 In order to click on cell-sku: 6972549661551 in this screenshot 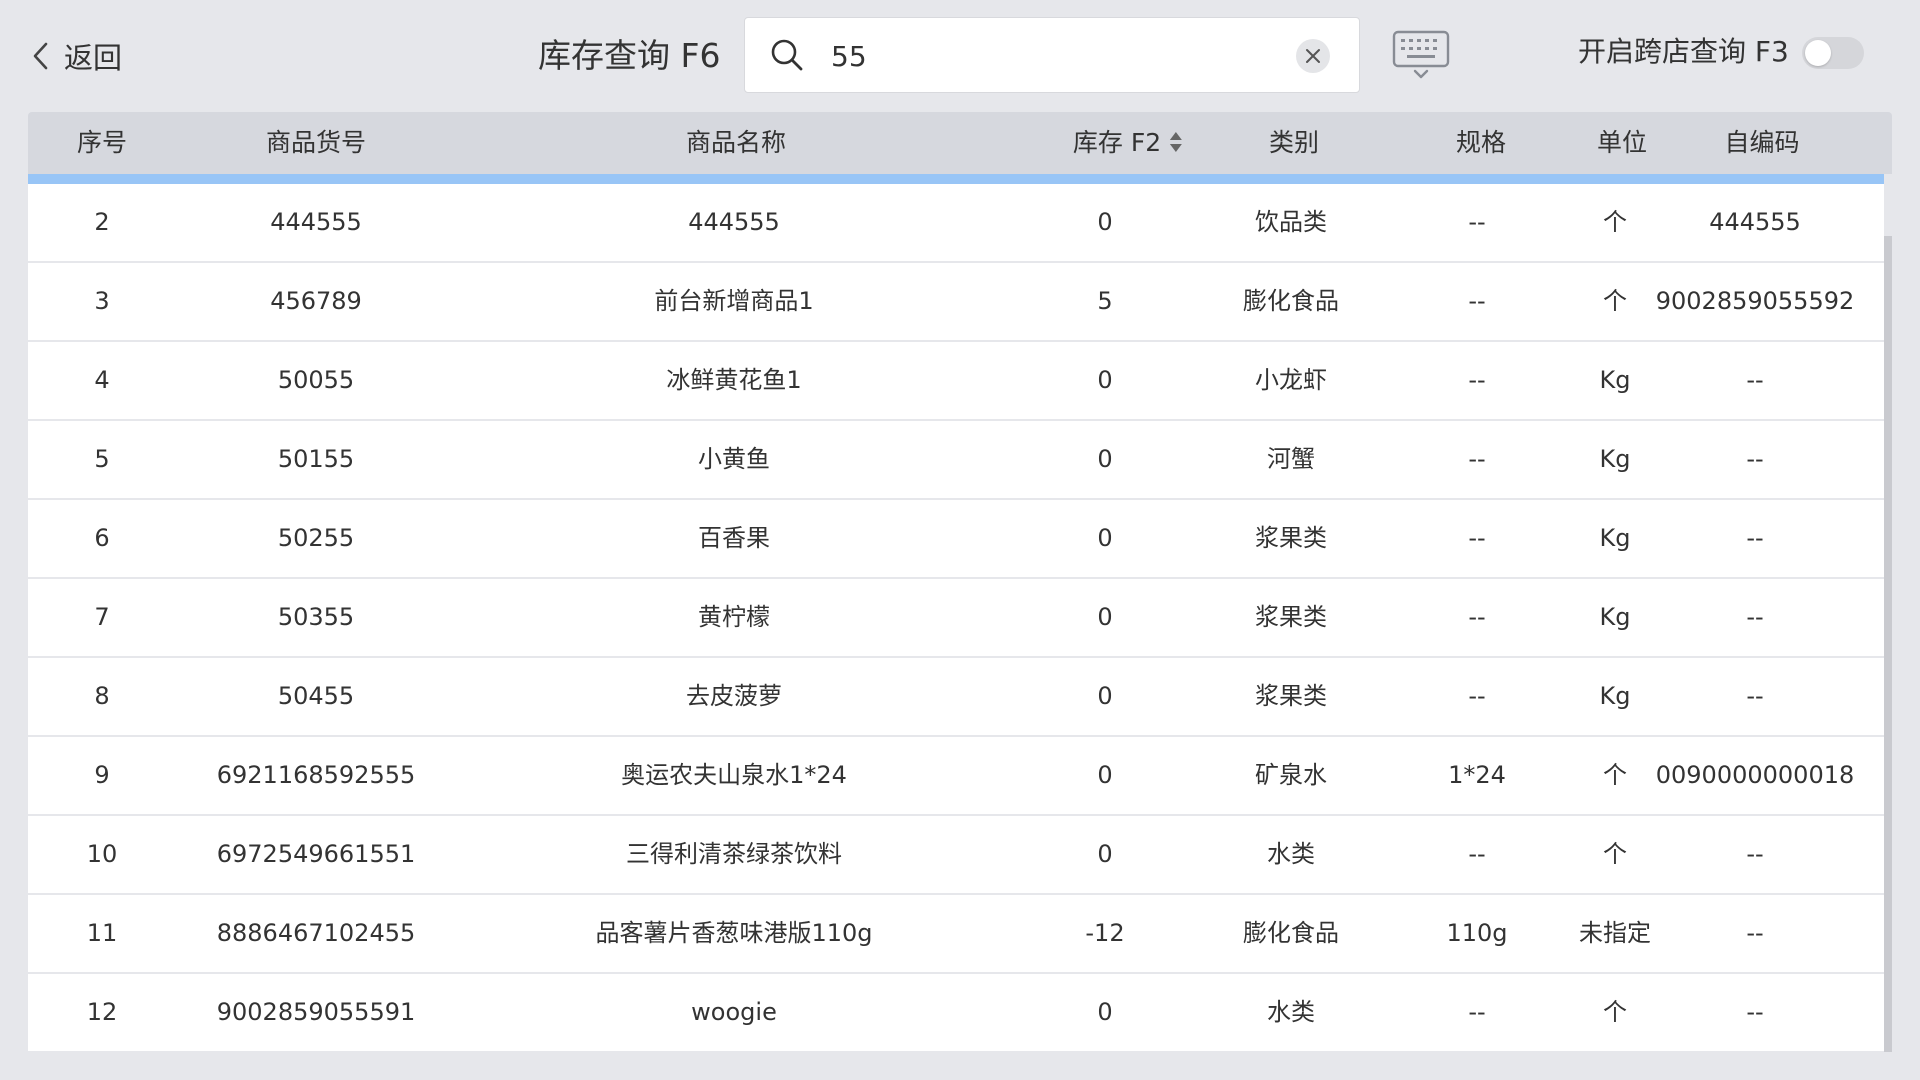, I will do `click(316, 854)`.